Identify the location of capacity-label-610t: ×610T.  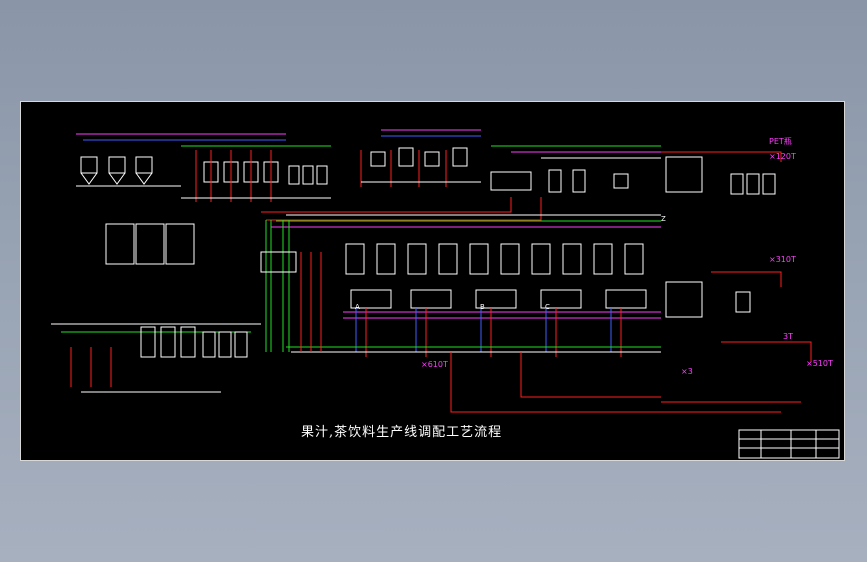
(434, 364).